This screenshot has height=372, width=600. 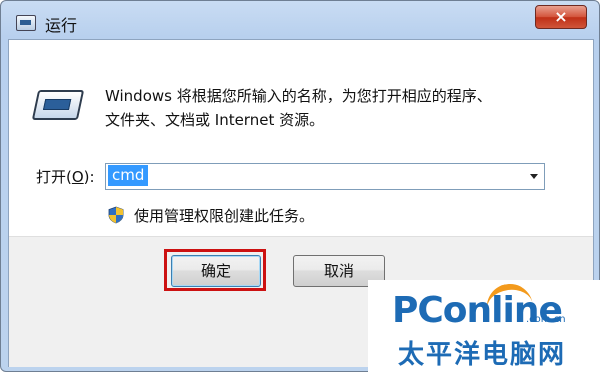 I want to click on open-label-accesskey: O, so click(x=77, y=177).